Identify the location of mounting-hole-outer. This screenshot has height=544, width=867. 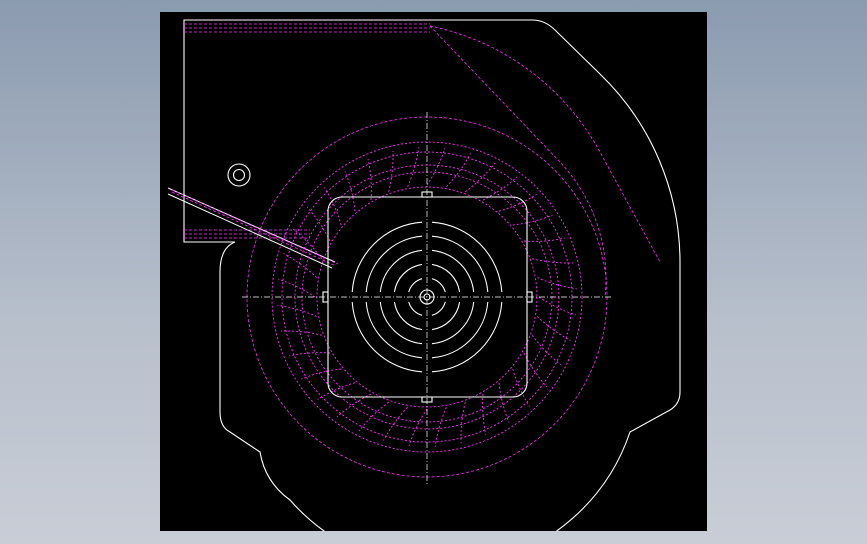
(239, 175).